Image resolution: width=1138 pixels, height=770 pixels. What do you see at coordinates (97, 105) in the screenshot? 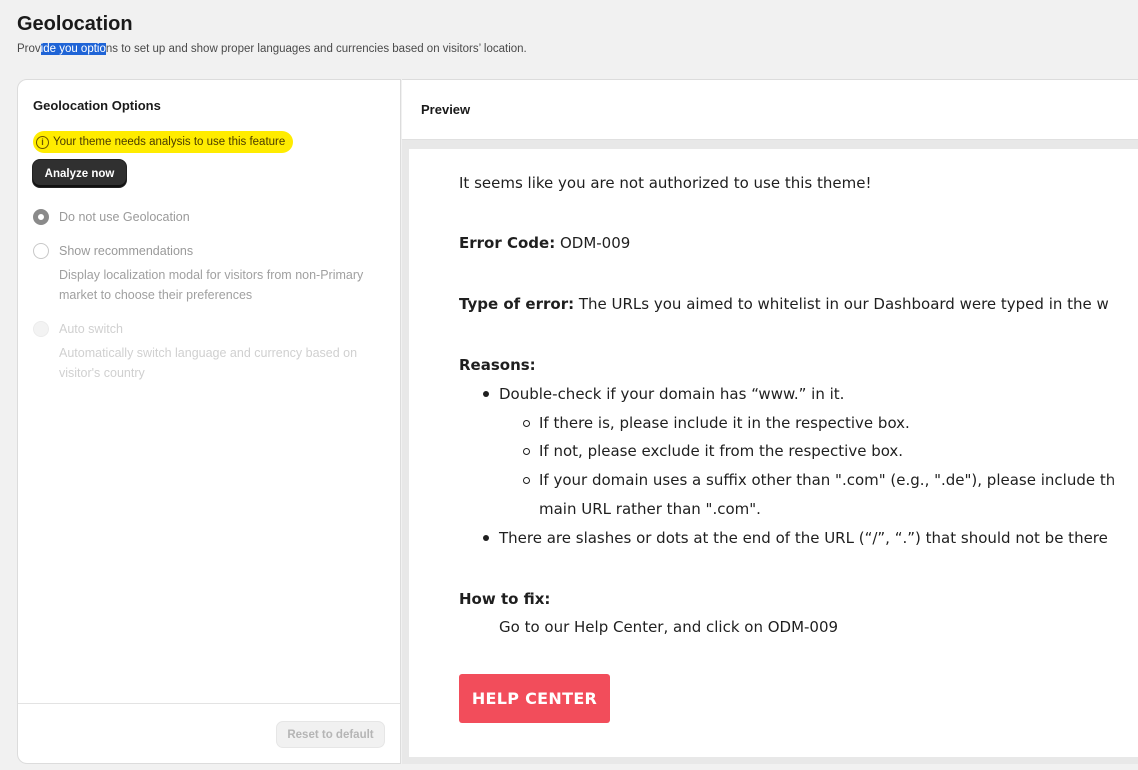
I see `options-title: Geolocation Options` at bounding box center [97, 105].